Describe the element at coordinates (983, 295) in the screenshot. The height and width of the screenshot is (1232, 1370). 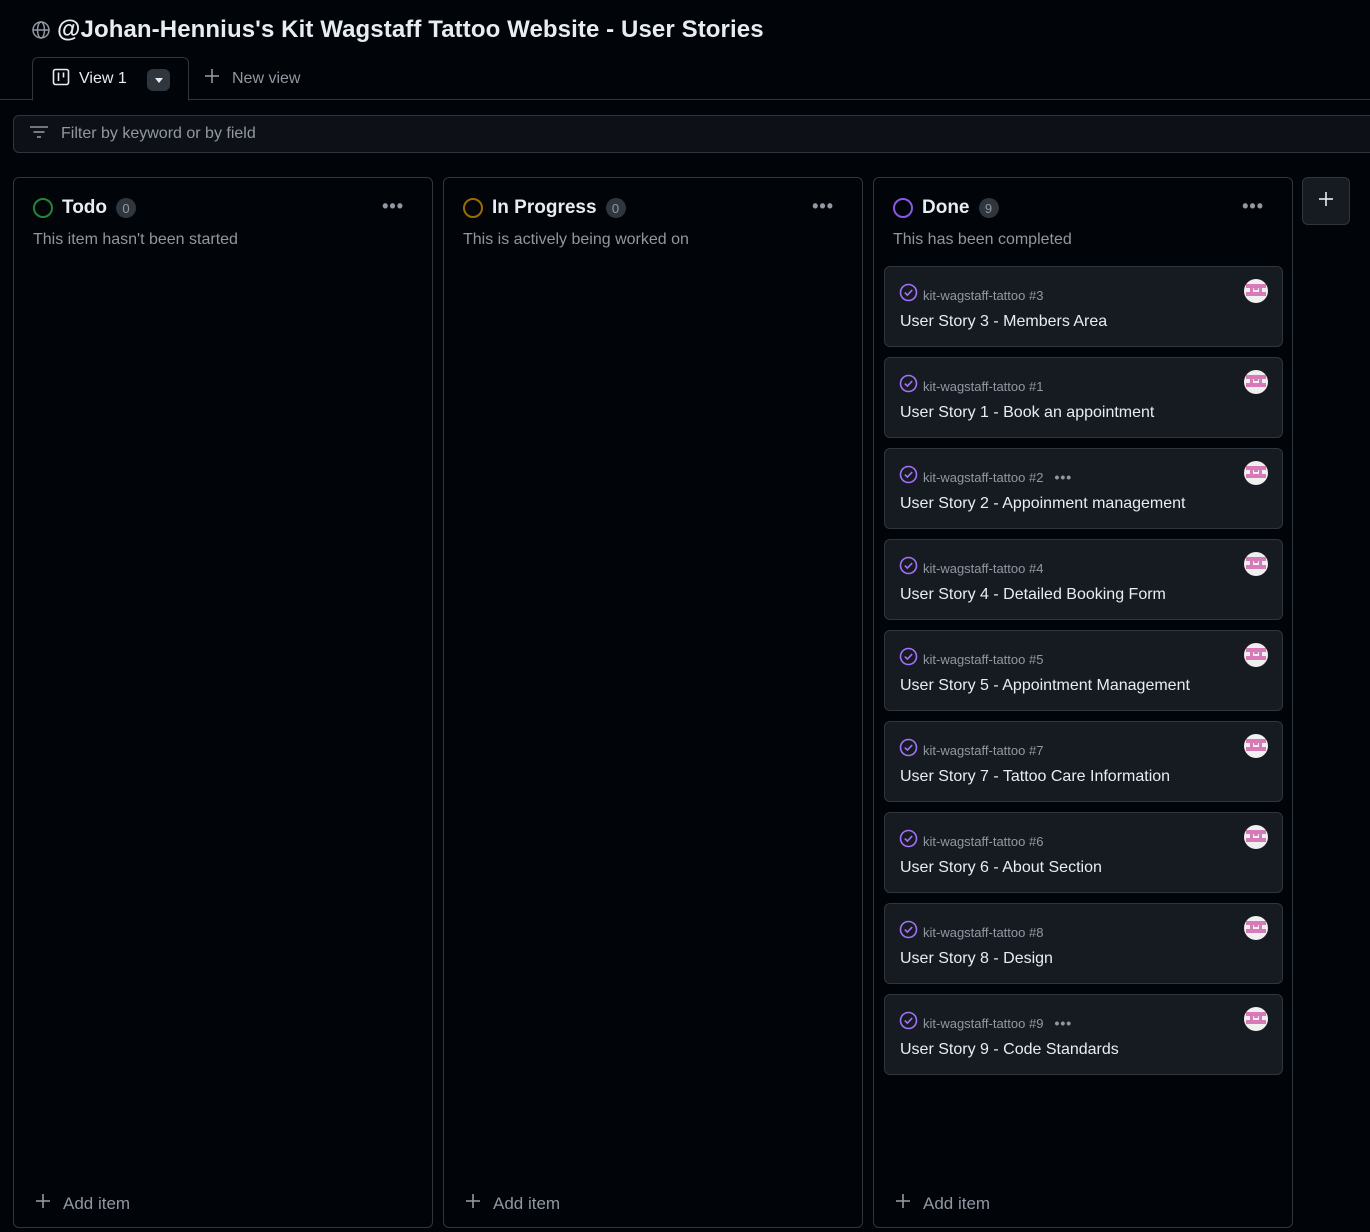
I see `card-repo-number: kit-wagstaff-tattoo #3` at that location.